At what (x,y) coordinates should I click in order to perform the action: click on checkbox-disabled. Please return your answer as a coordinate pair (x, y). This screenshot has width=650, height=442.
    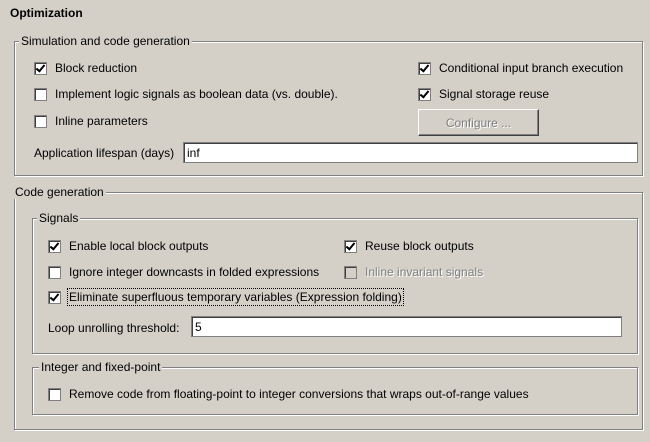
    Looking at the image, I should click on (350, 272).